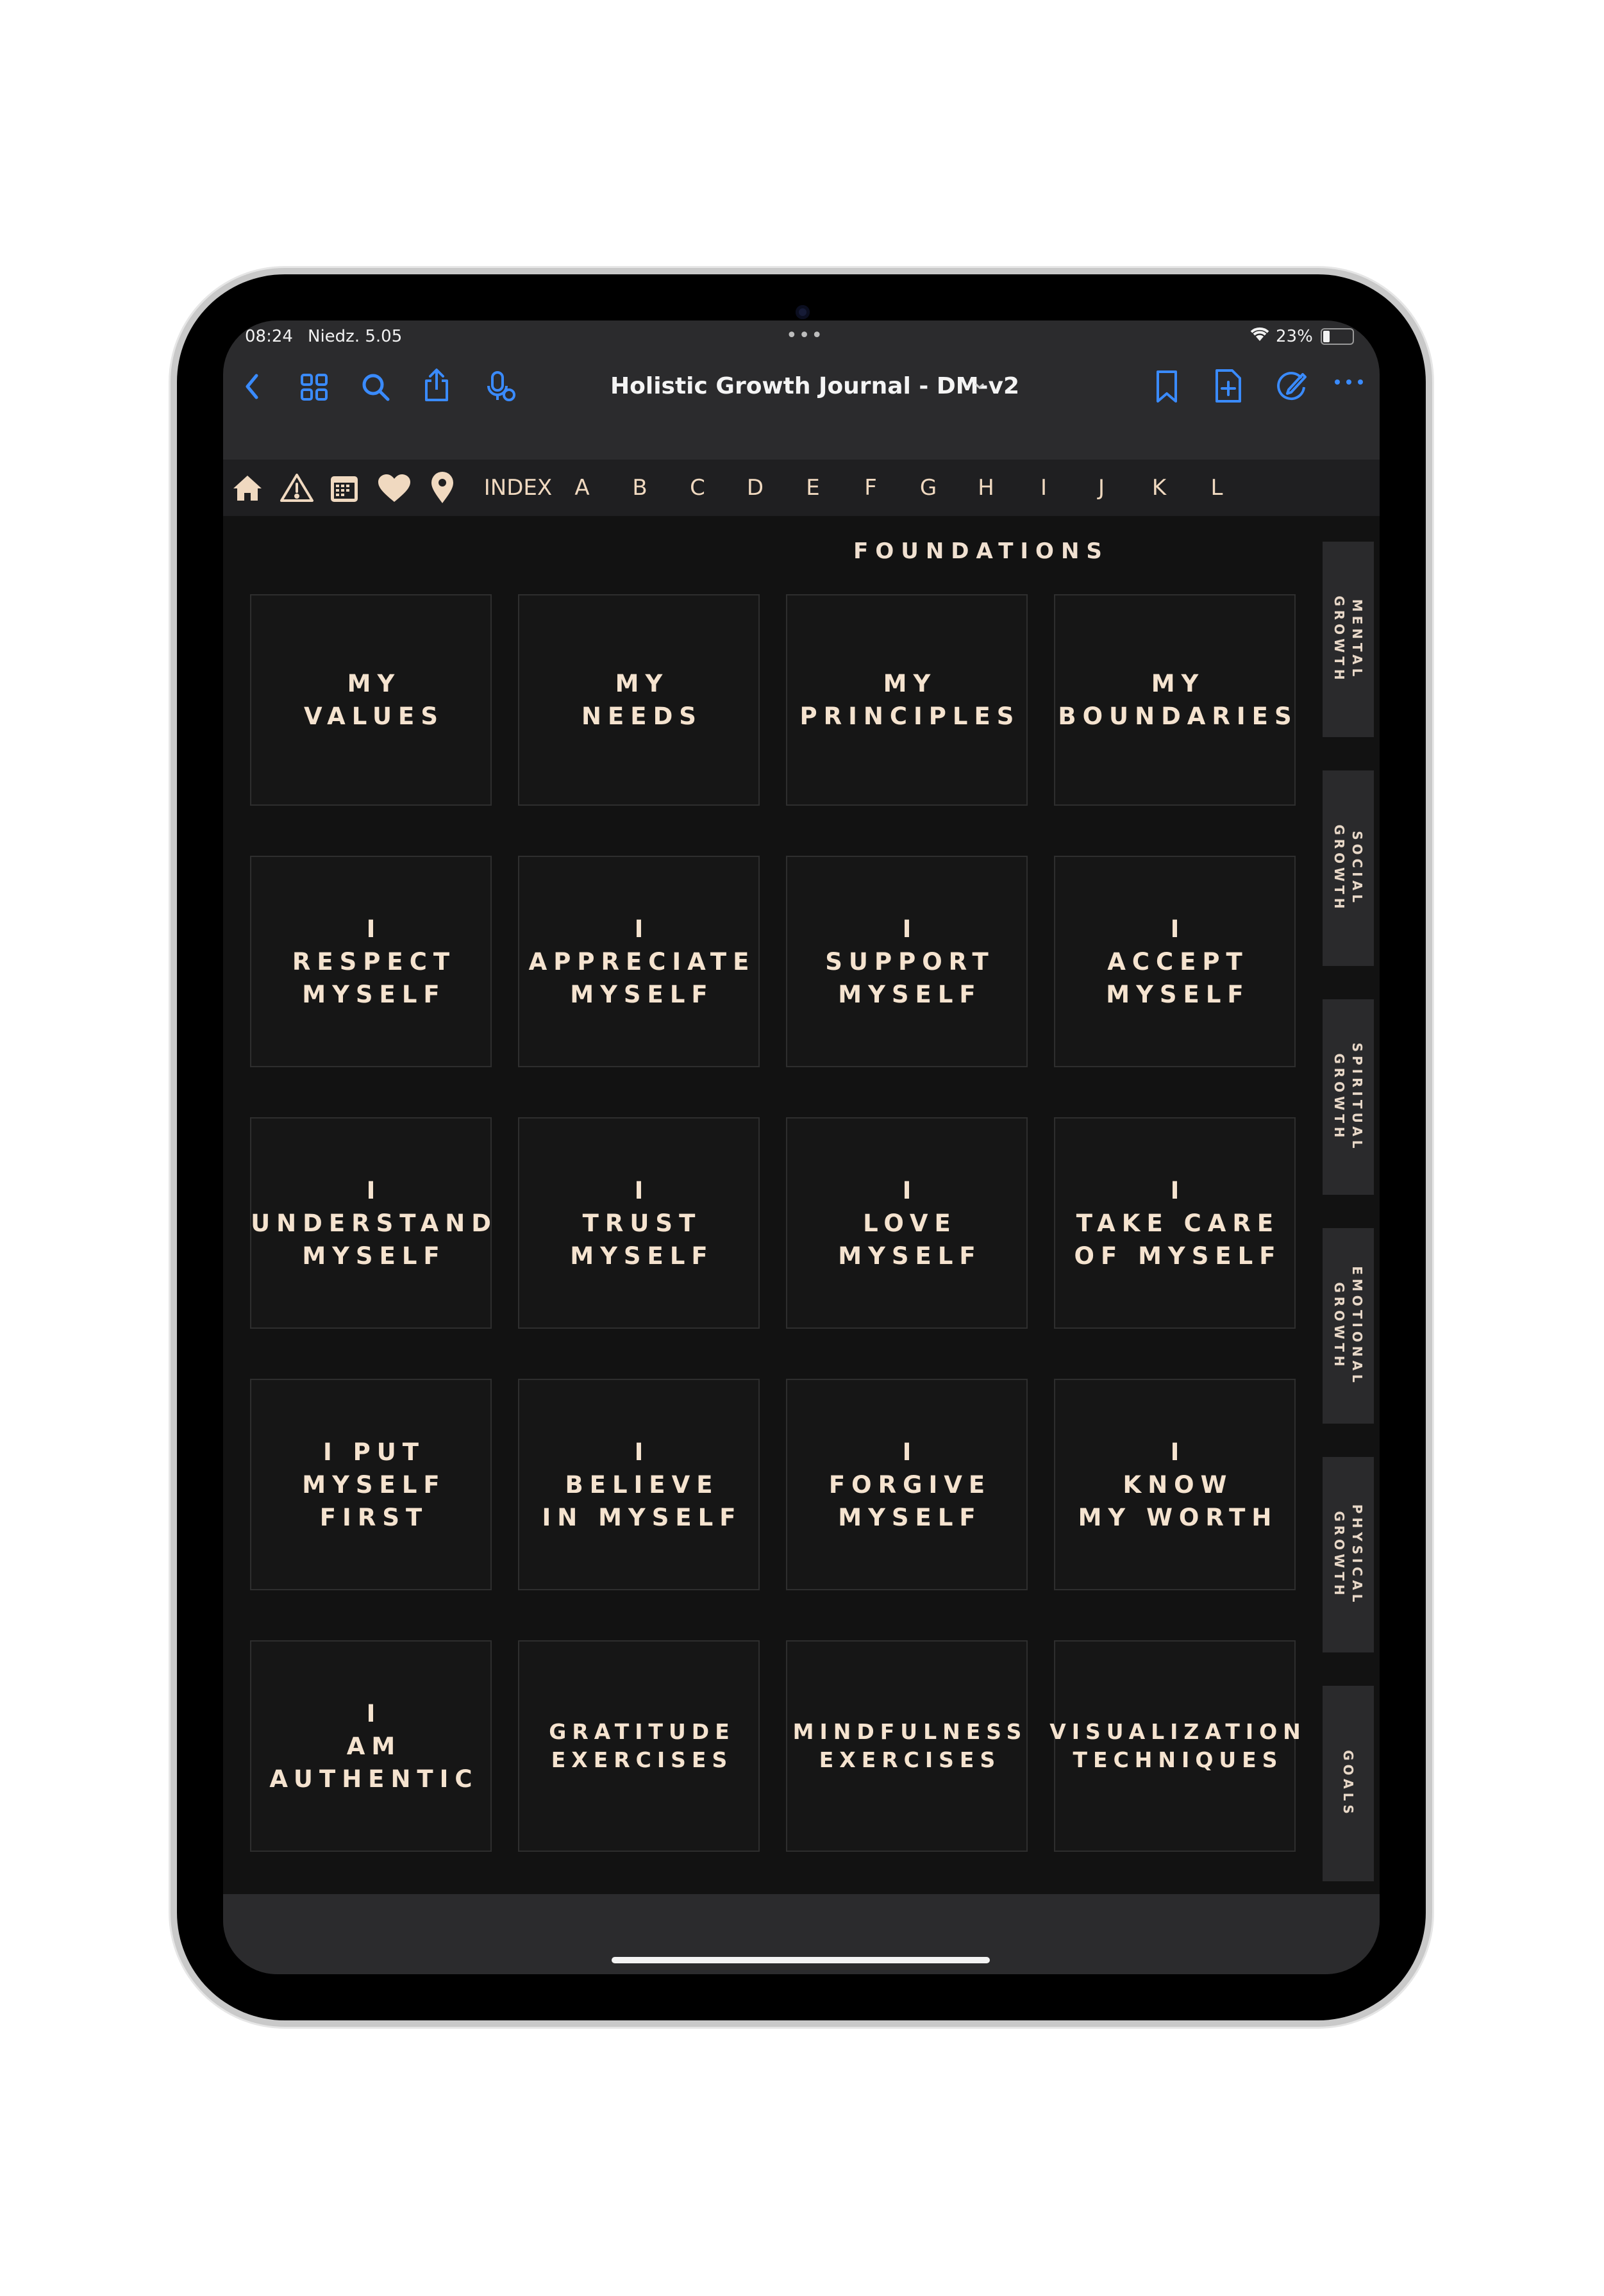 The width and height of the screenshot is (1604, 2296). Describe the element at coordinates (981, 551) in the screenshot. I see `section-title: FOUNDATIONS` at that location.